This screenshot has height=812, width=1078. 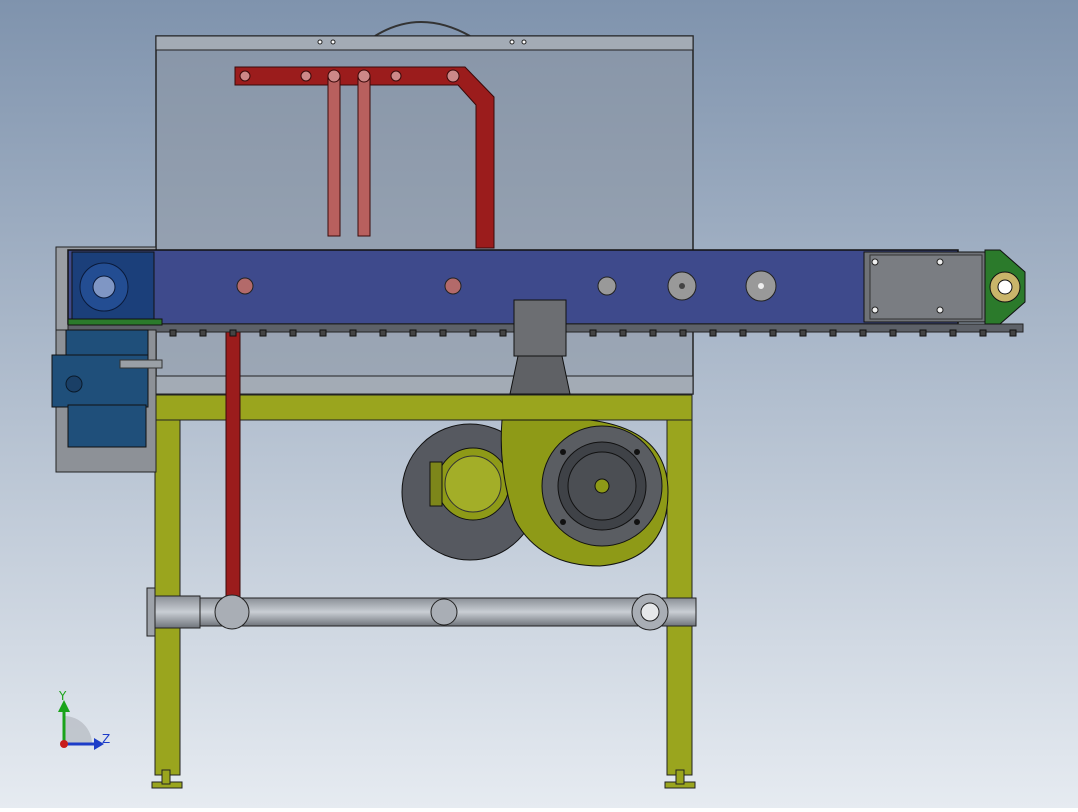 I want to click on blower-fan, so click(x=535, y=493).